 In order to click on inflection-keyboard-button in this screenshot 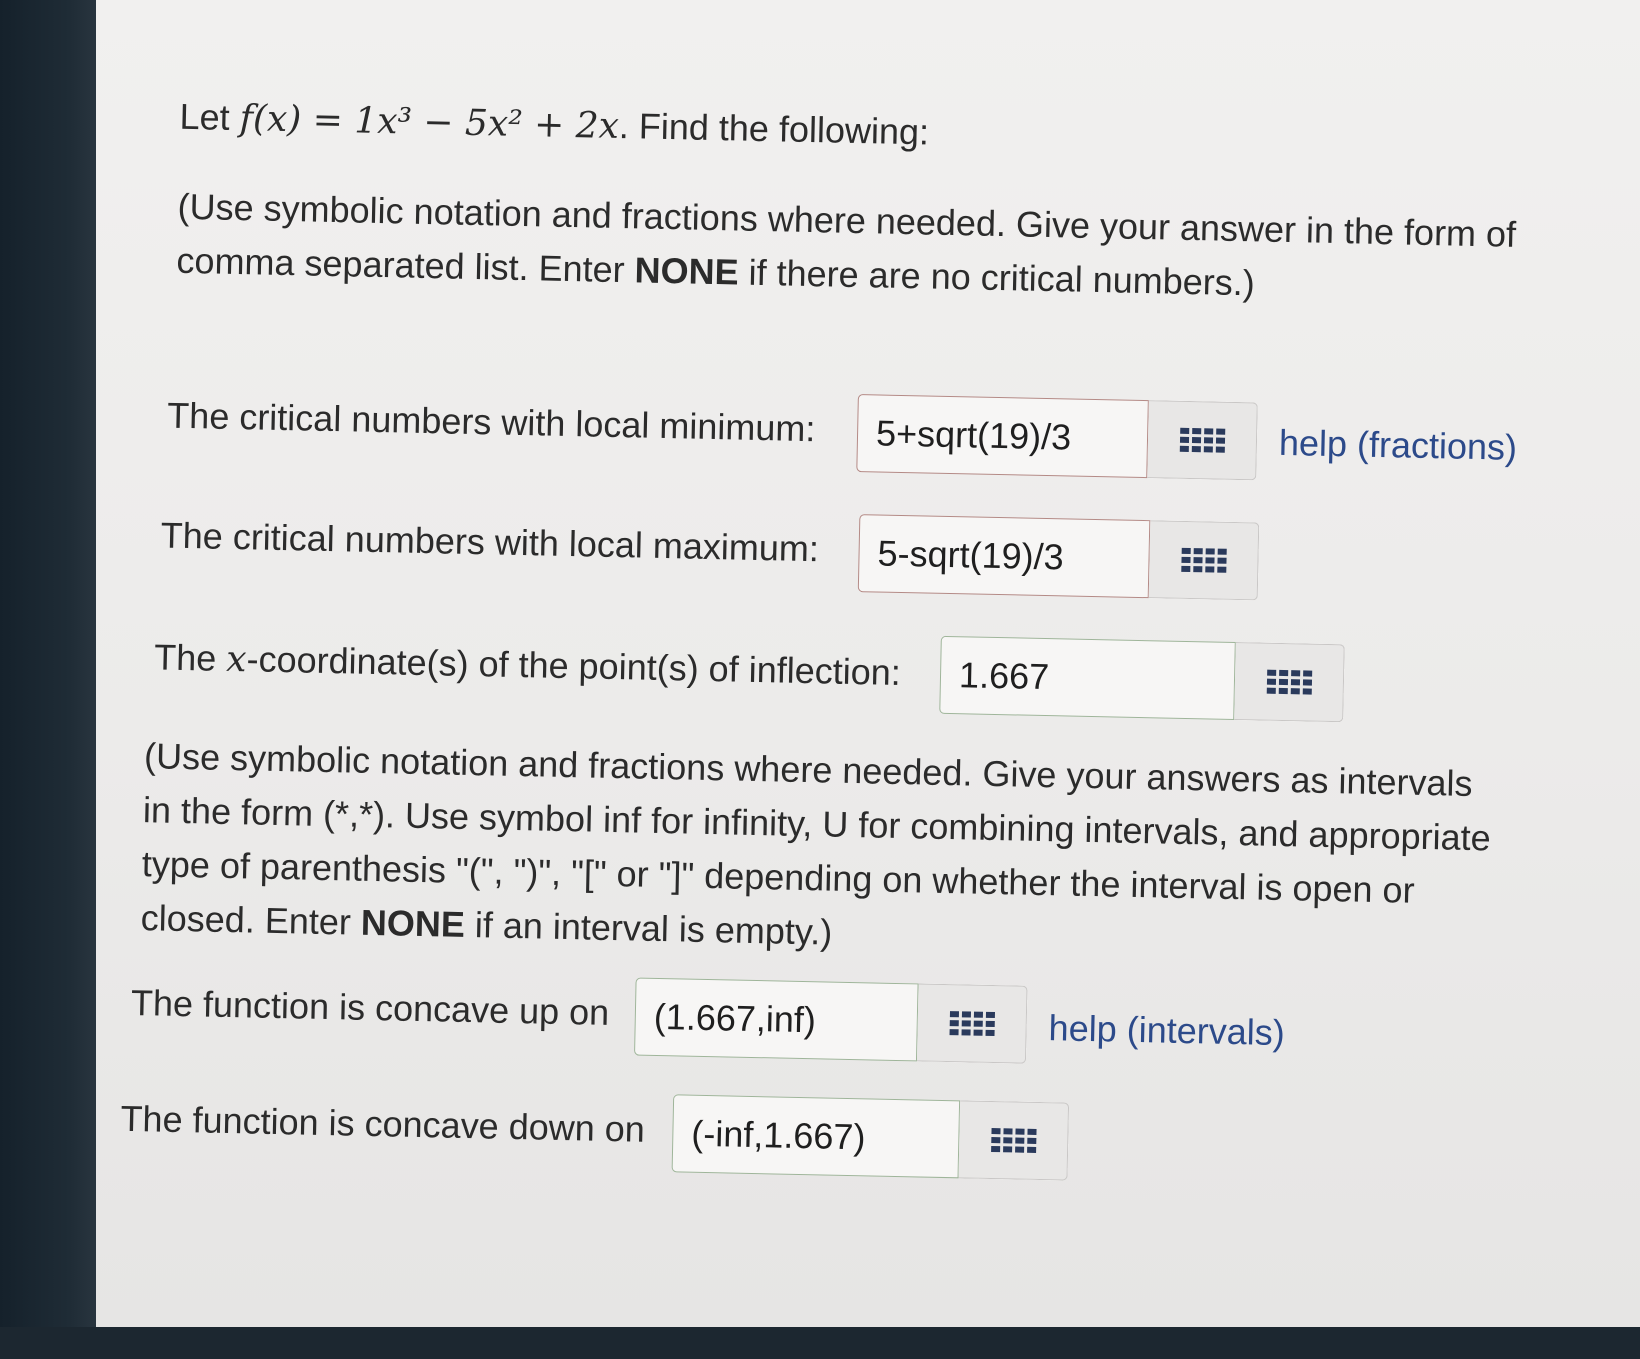, I will do `click(1289, 682)`.